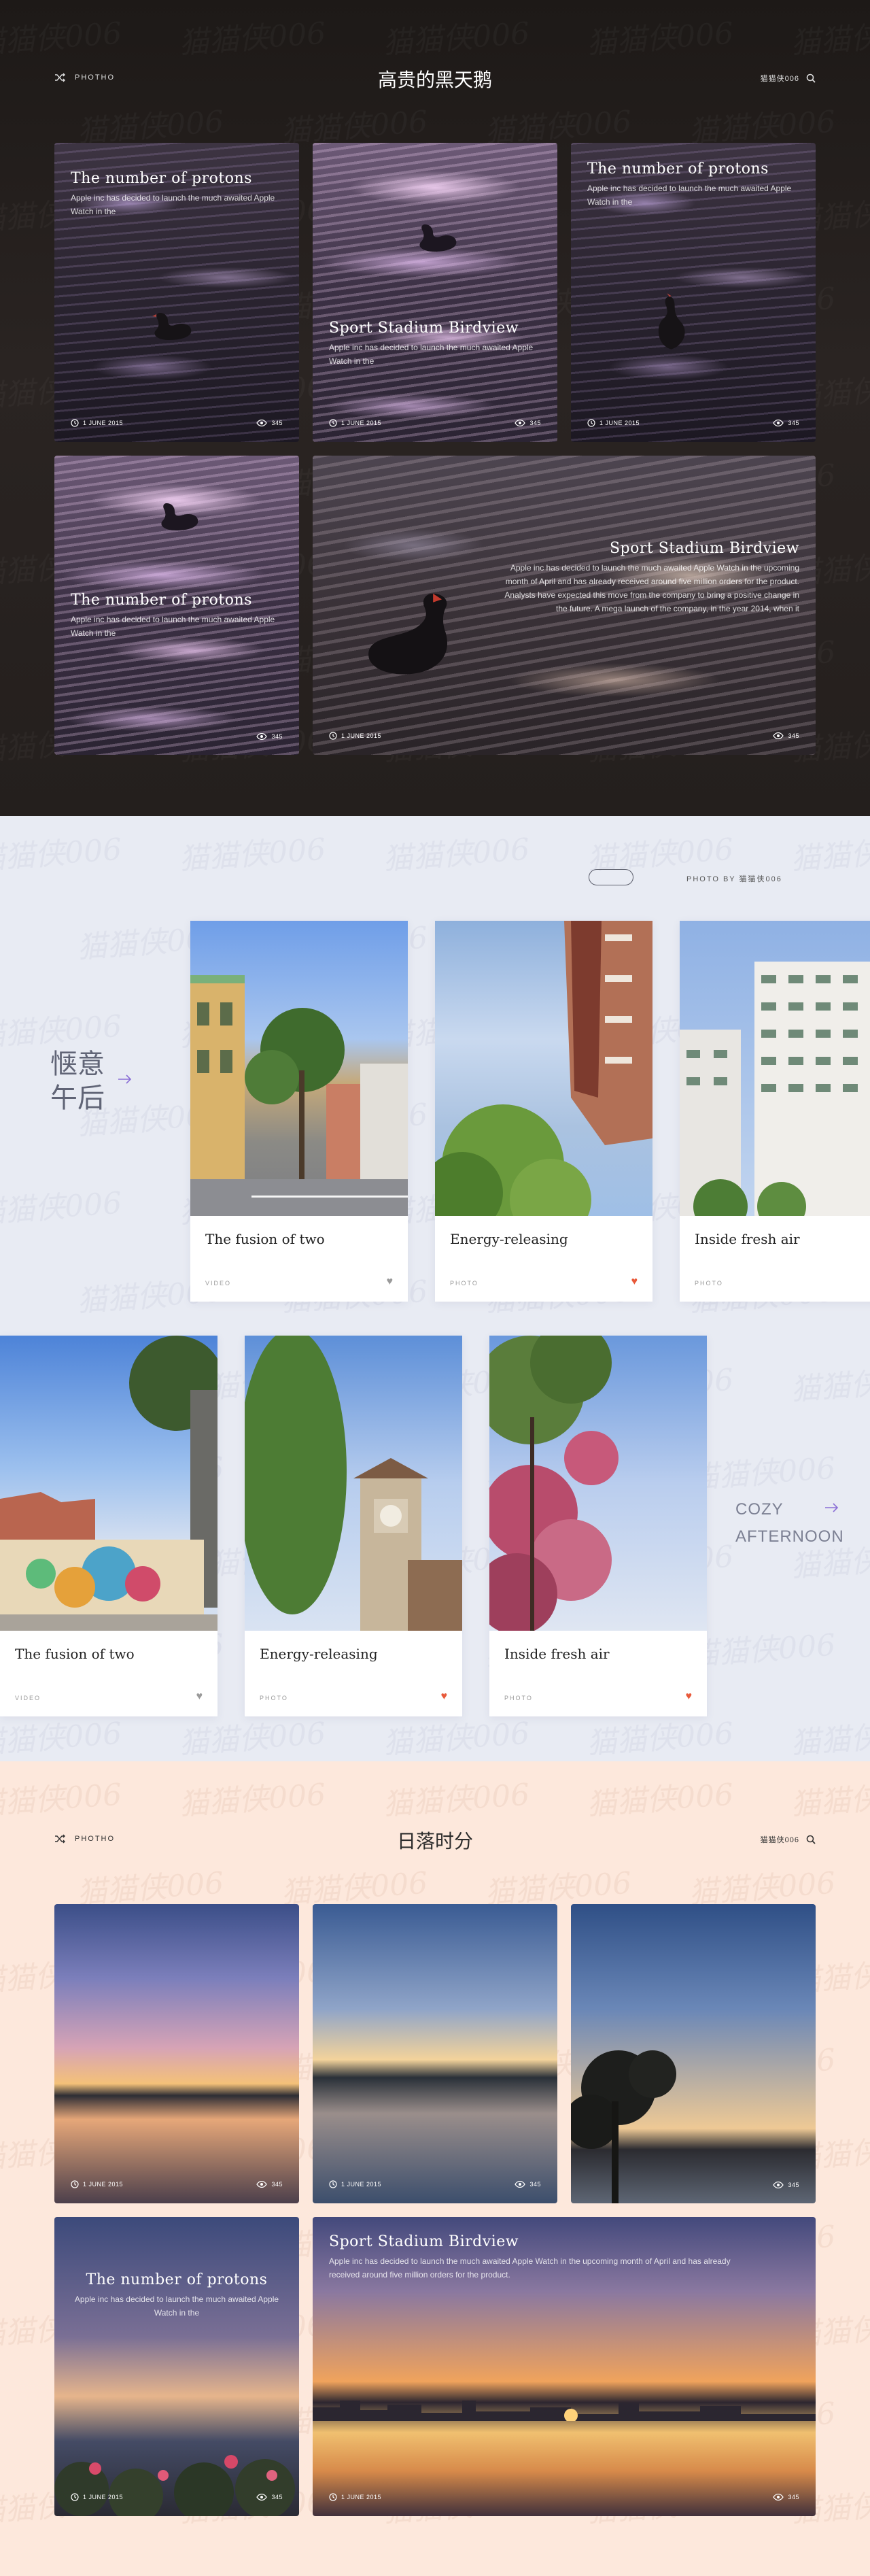 The height and width of the screenshot is (2576, 870). What do you see at coordinates (174, 2485) in the screenshot?
I see `flowers` at bounding box center [174, 2485].